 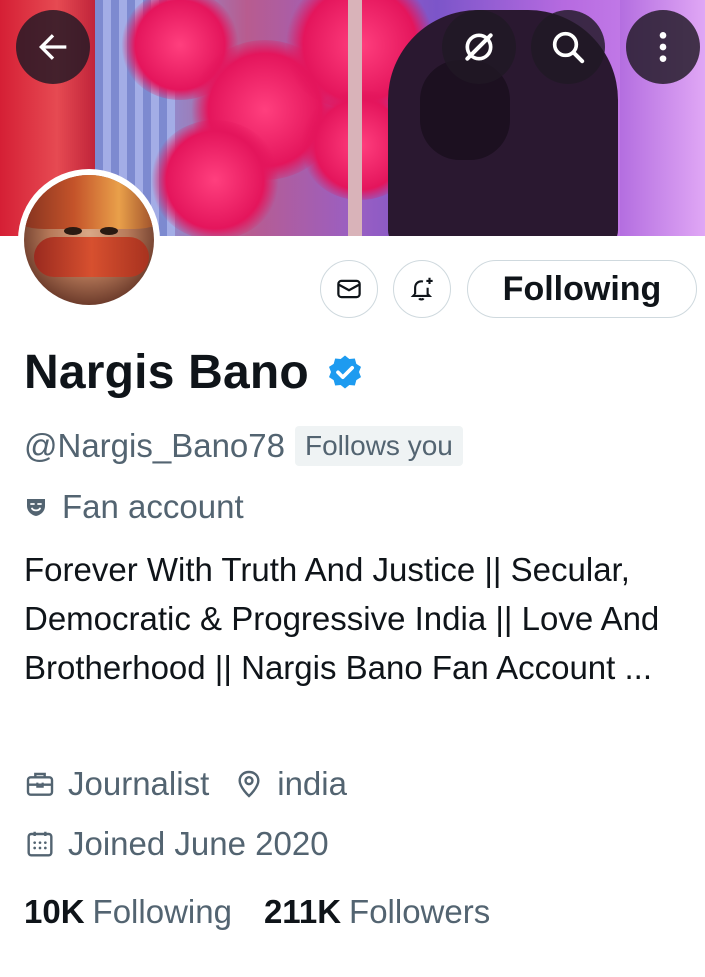 I want to click on message-button, so click(x=349, y=289).